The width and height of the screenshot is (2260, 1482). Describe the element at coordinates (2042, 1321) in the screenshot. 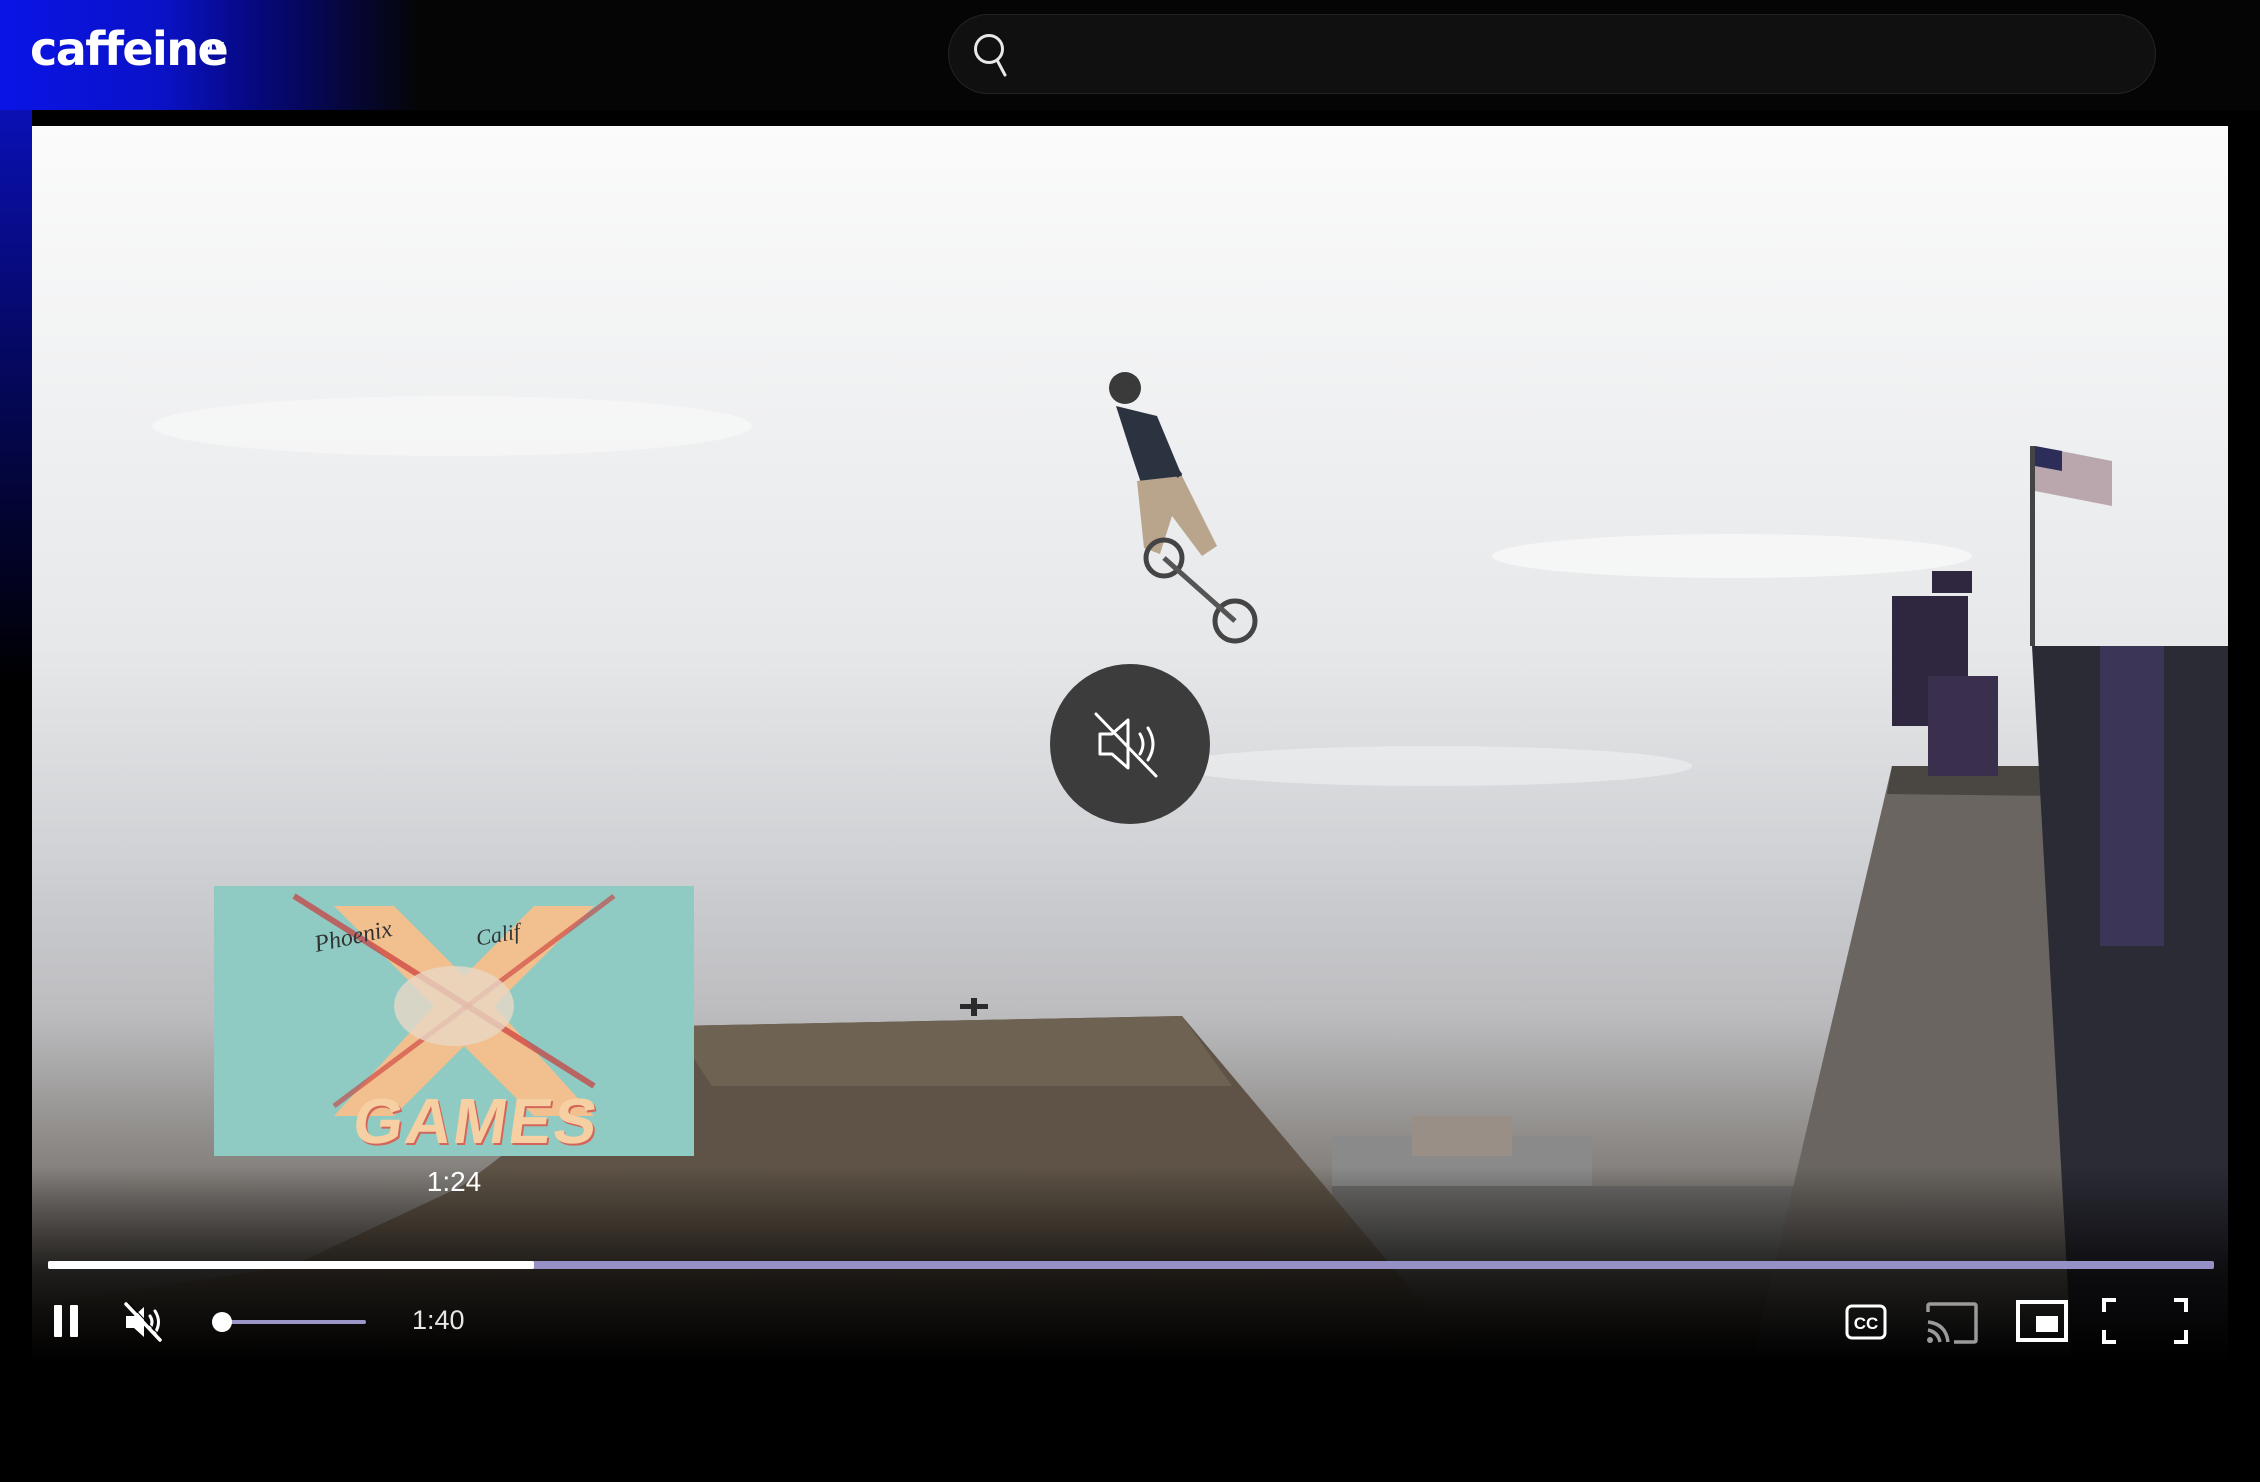

I see `picture-in-picture-icon` at that location.